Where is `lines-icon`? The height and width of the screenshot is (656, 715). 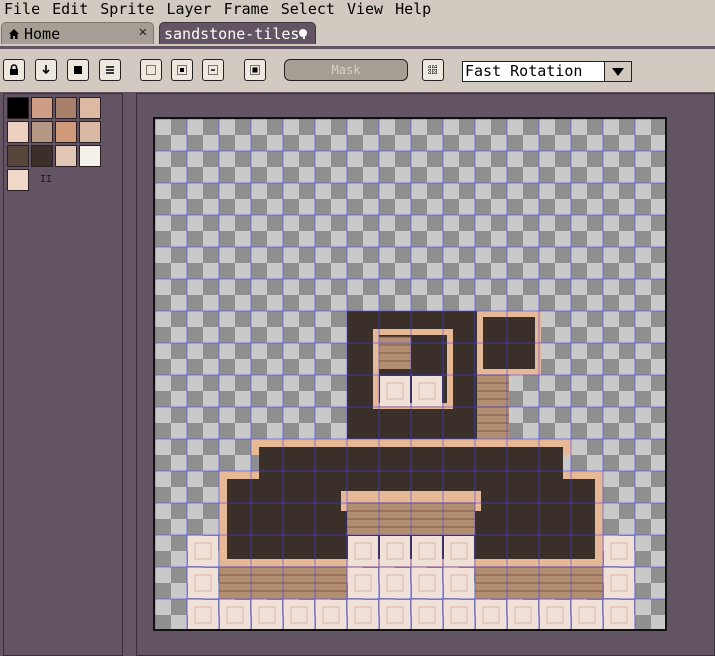
lines-icon is located at coordinates (110, 70).